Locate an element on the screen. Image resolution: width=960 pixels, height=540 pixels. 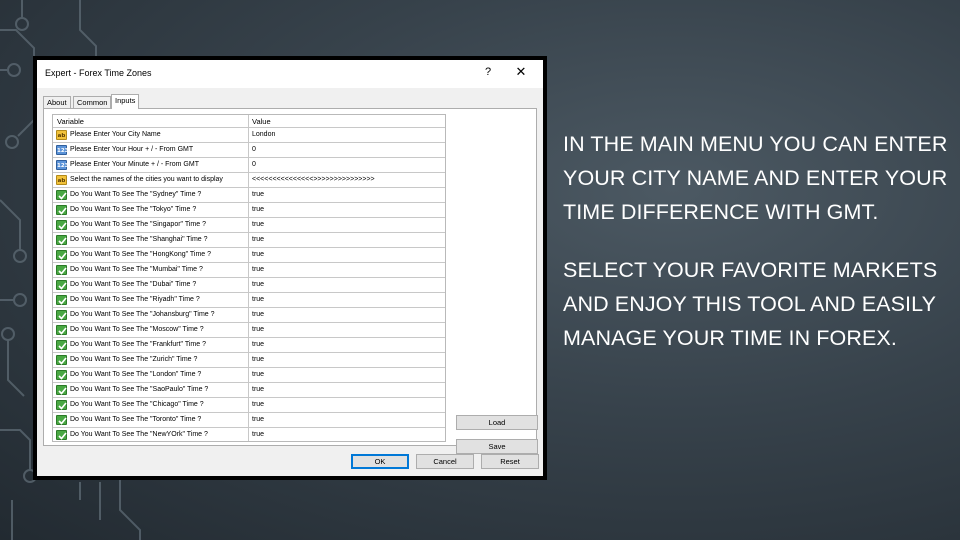
tab-about: About is located at coordinates (57, 102).